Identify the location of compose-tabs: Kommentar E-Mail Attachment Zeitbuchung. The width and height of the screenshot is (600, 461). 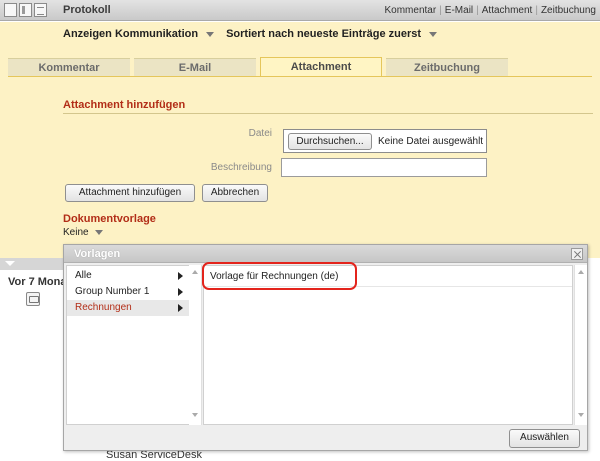
(258, 66).